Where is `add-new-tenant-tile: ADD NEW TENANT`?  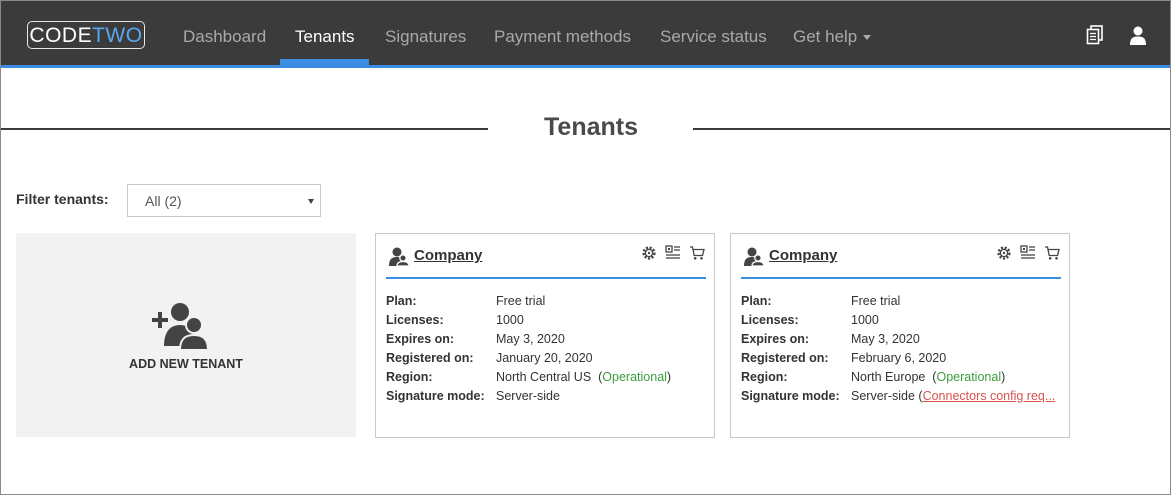
add-new-tenant-tile: ADD NEW TENANT is located at coordinates (186, 335).